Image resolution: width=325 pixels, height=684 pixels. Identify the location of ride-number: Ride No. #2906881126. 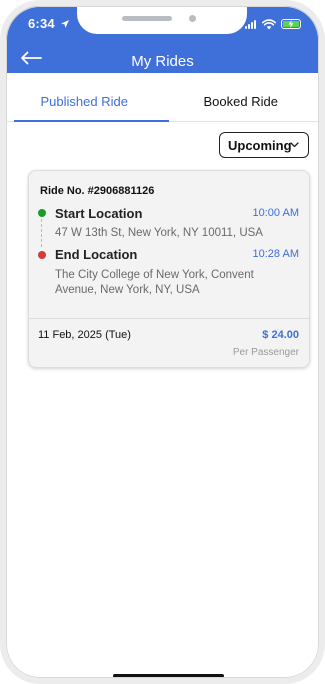
(97, 191).